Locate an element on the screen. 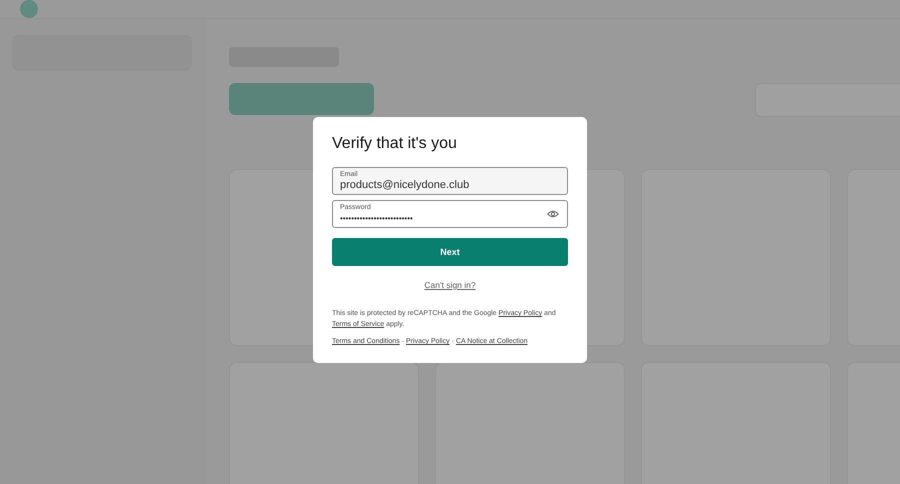 This screenshot has width=900, height=484. field-value: products@nicelydone.club is located at coordinates (405, 185).